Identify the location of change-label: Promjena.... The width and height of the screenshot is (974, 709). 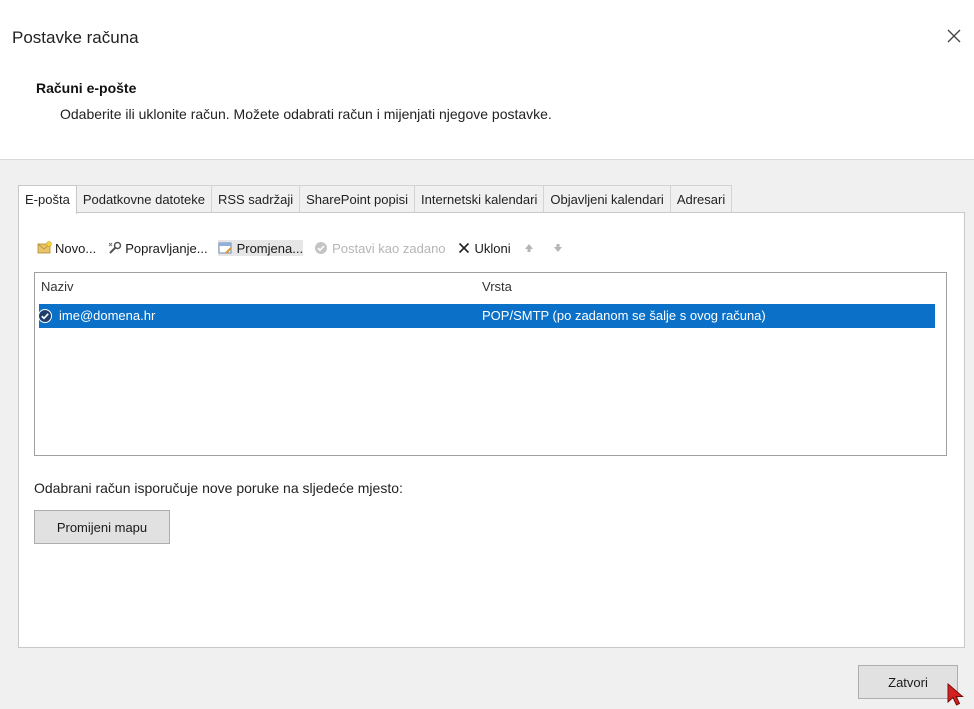
(270, 248).